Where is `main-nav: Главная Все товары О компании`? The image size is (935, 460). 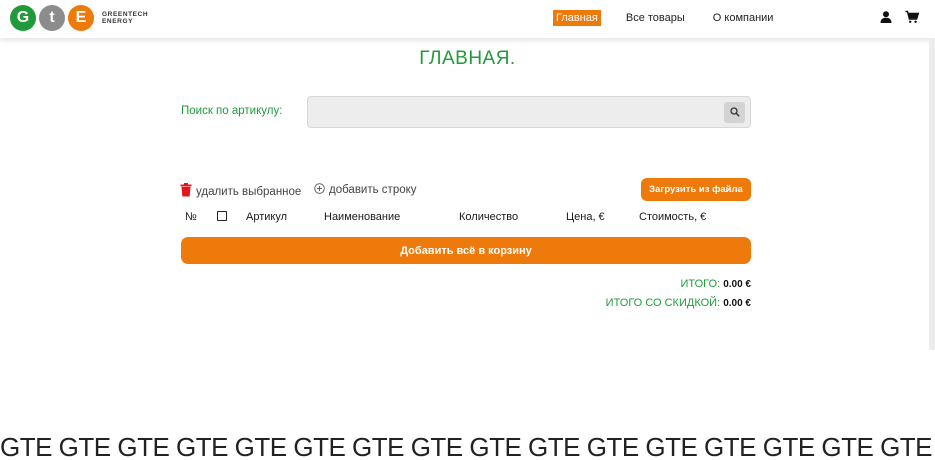
main-nav: Главная Все товары О компании is located at coordinates (675, 18).